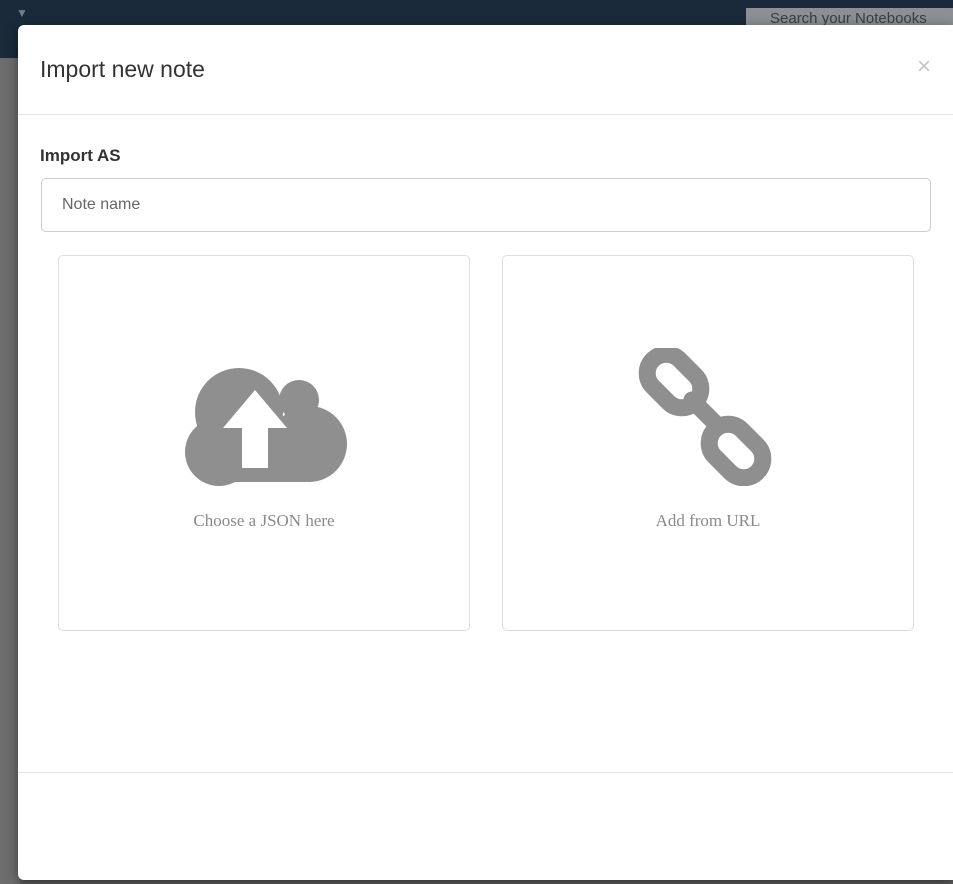  Describe the element at coordinates (705, 417) in the screenshot. I see `link-icon` at that location.